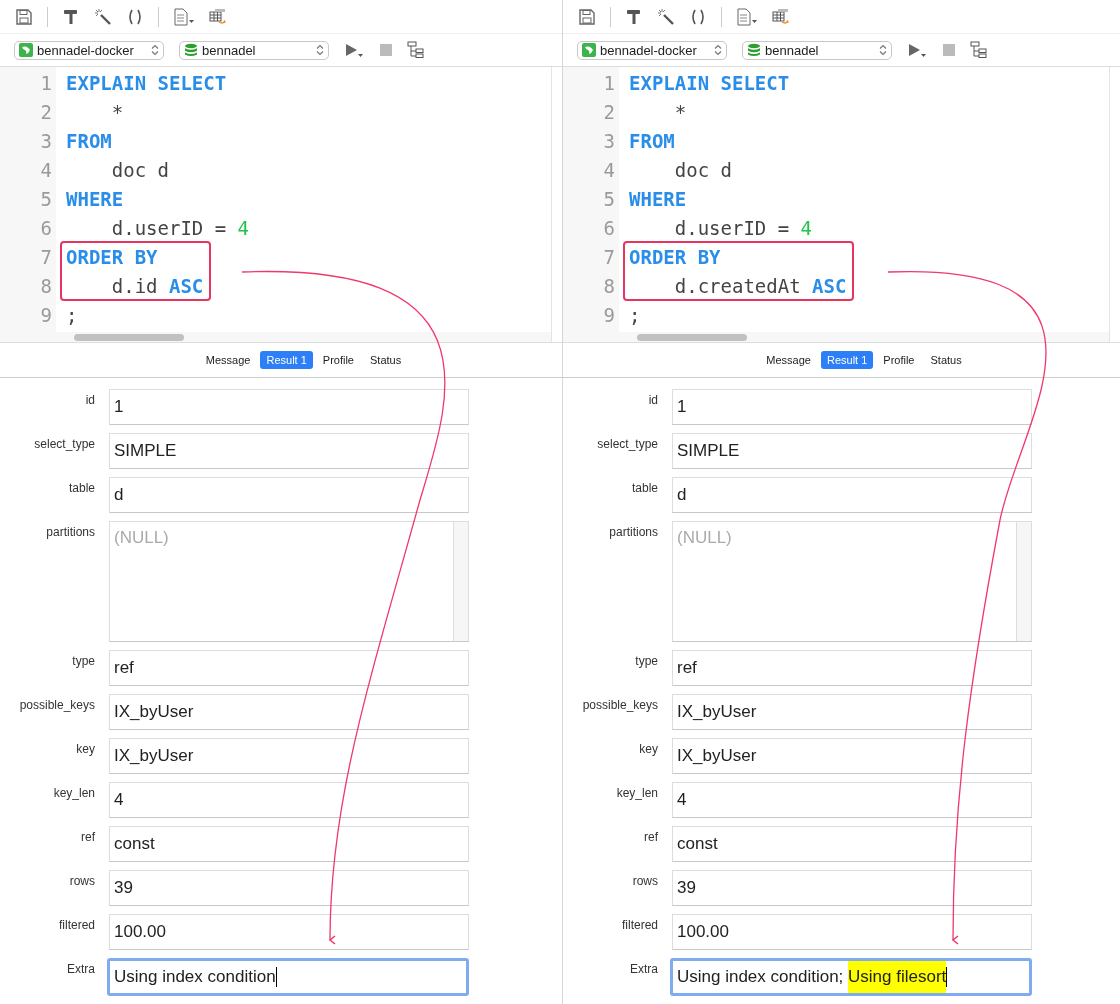 The image size is (1120, 1004). Describe the element at coordinates (281, 205) in the screenshot. I see `code-editor: 1 2 3 4 5 6 7 8 9 EXPLAIN SELECT * FROM doc d WHERE d.userID = 4 ORDER BY d.id ASC ;` at that location.